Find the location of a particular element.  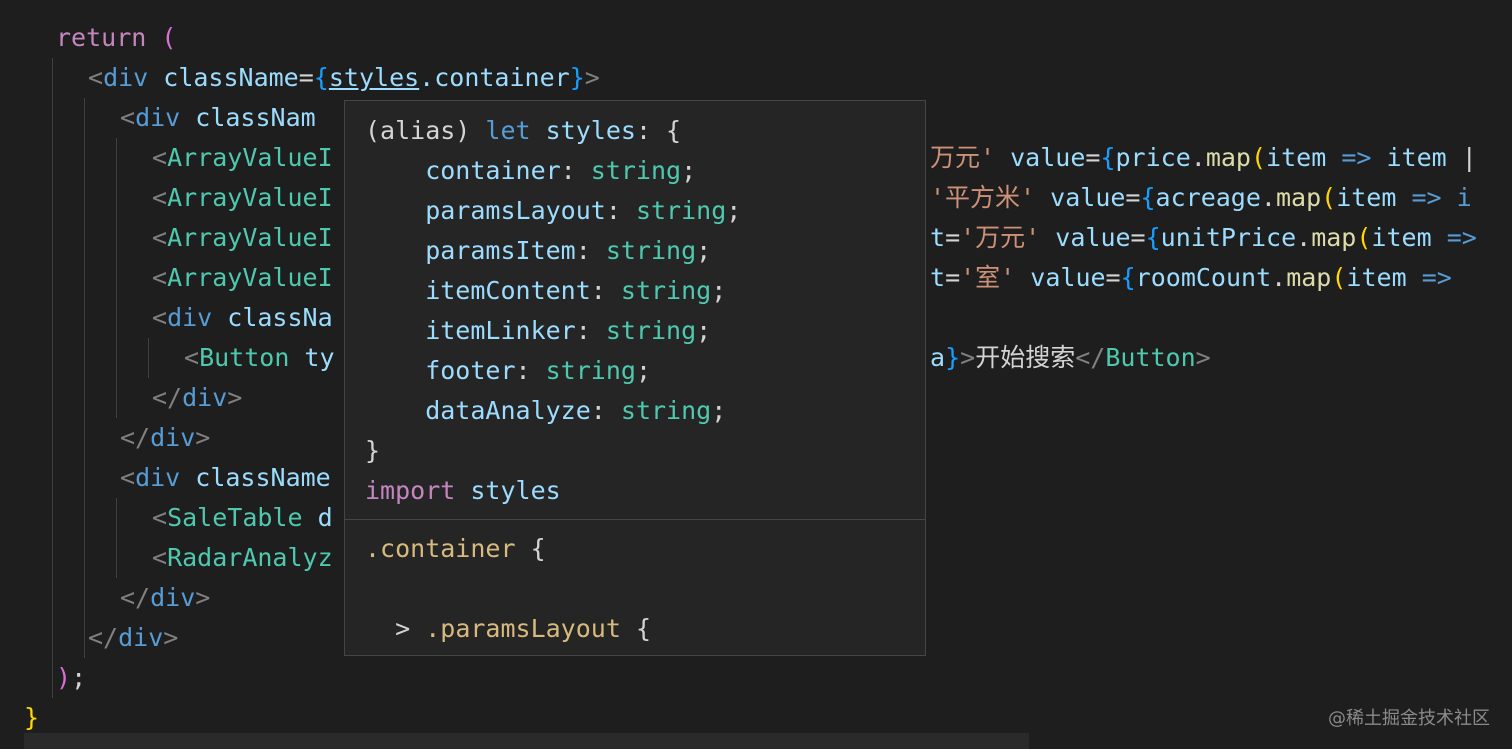

code-token: SaleTable is located at coordinates (235, 517).